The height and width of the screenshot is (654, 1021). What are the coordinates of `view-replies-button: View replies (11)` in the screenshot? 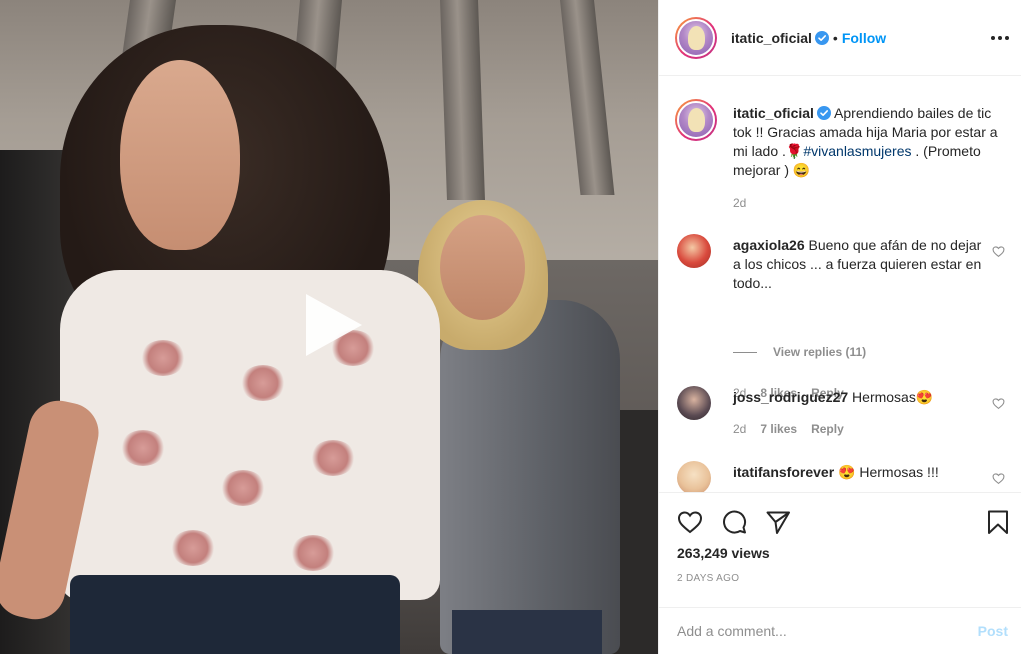 It's located at (799, 352).